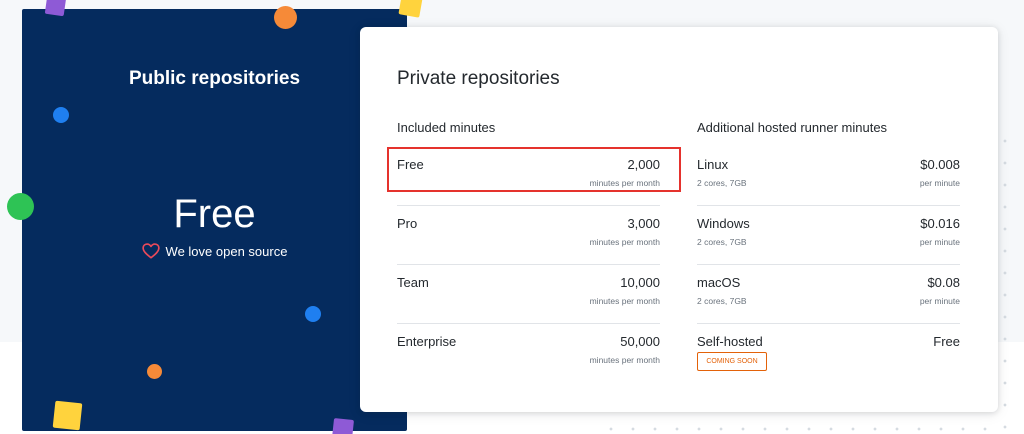 Image resolution: width=1024 pixels, height=434 pixels. I want to click on plan-row-free: Free 2,000 minutes per month, so click(528, 176).